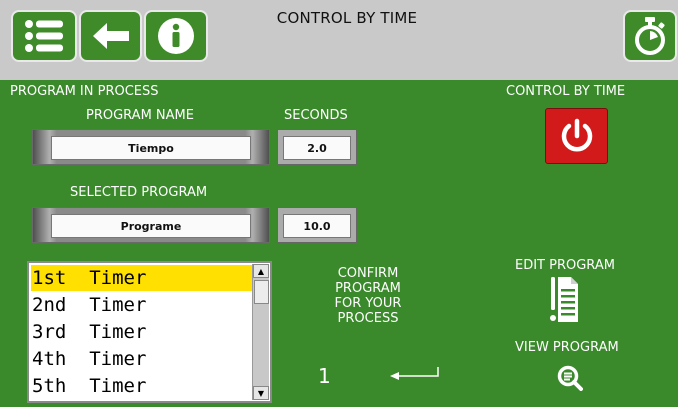 The image size is (678, 411). What do you see at coordinates (261, 292) in the screenshot?
I see `scroll-thumb` at bounding box center [261, 292].